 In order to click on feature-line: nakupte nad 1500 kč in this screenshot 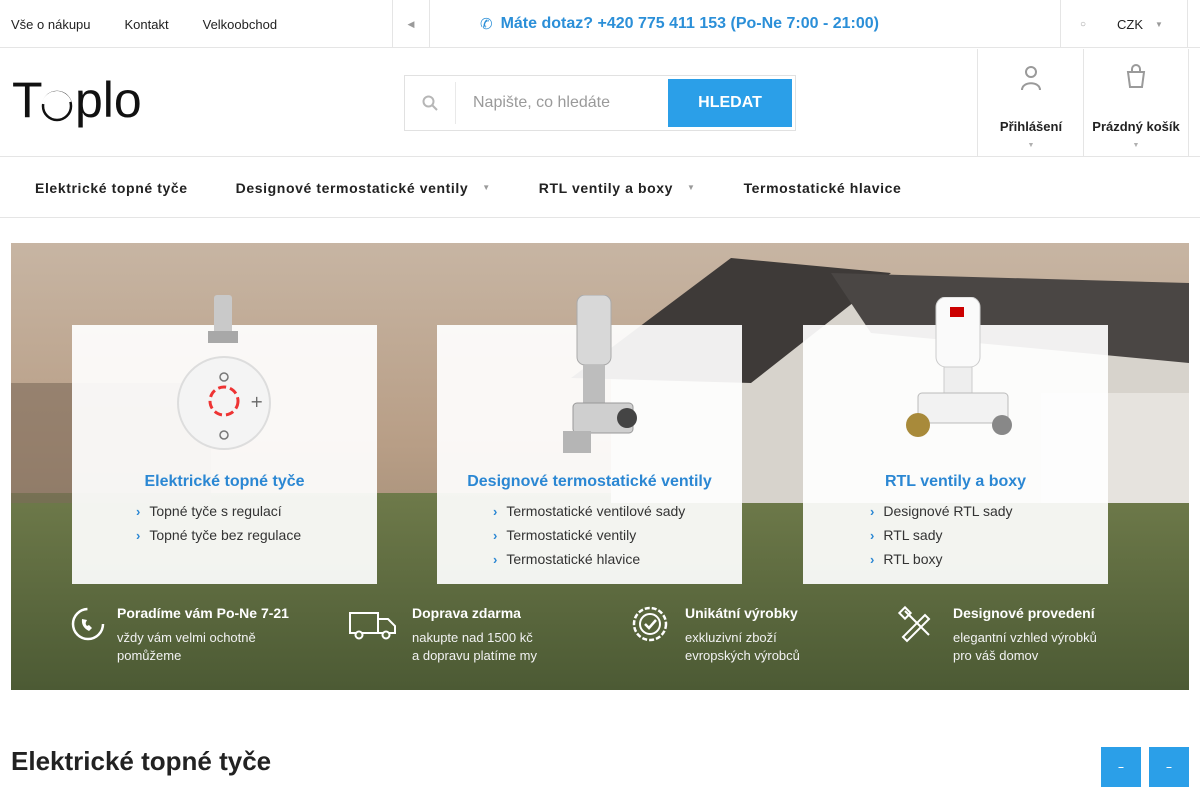, I will do `click(472, 637)`.